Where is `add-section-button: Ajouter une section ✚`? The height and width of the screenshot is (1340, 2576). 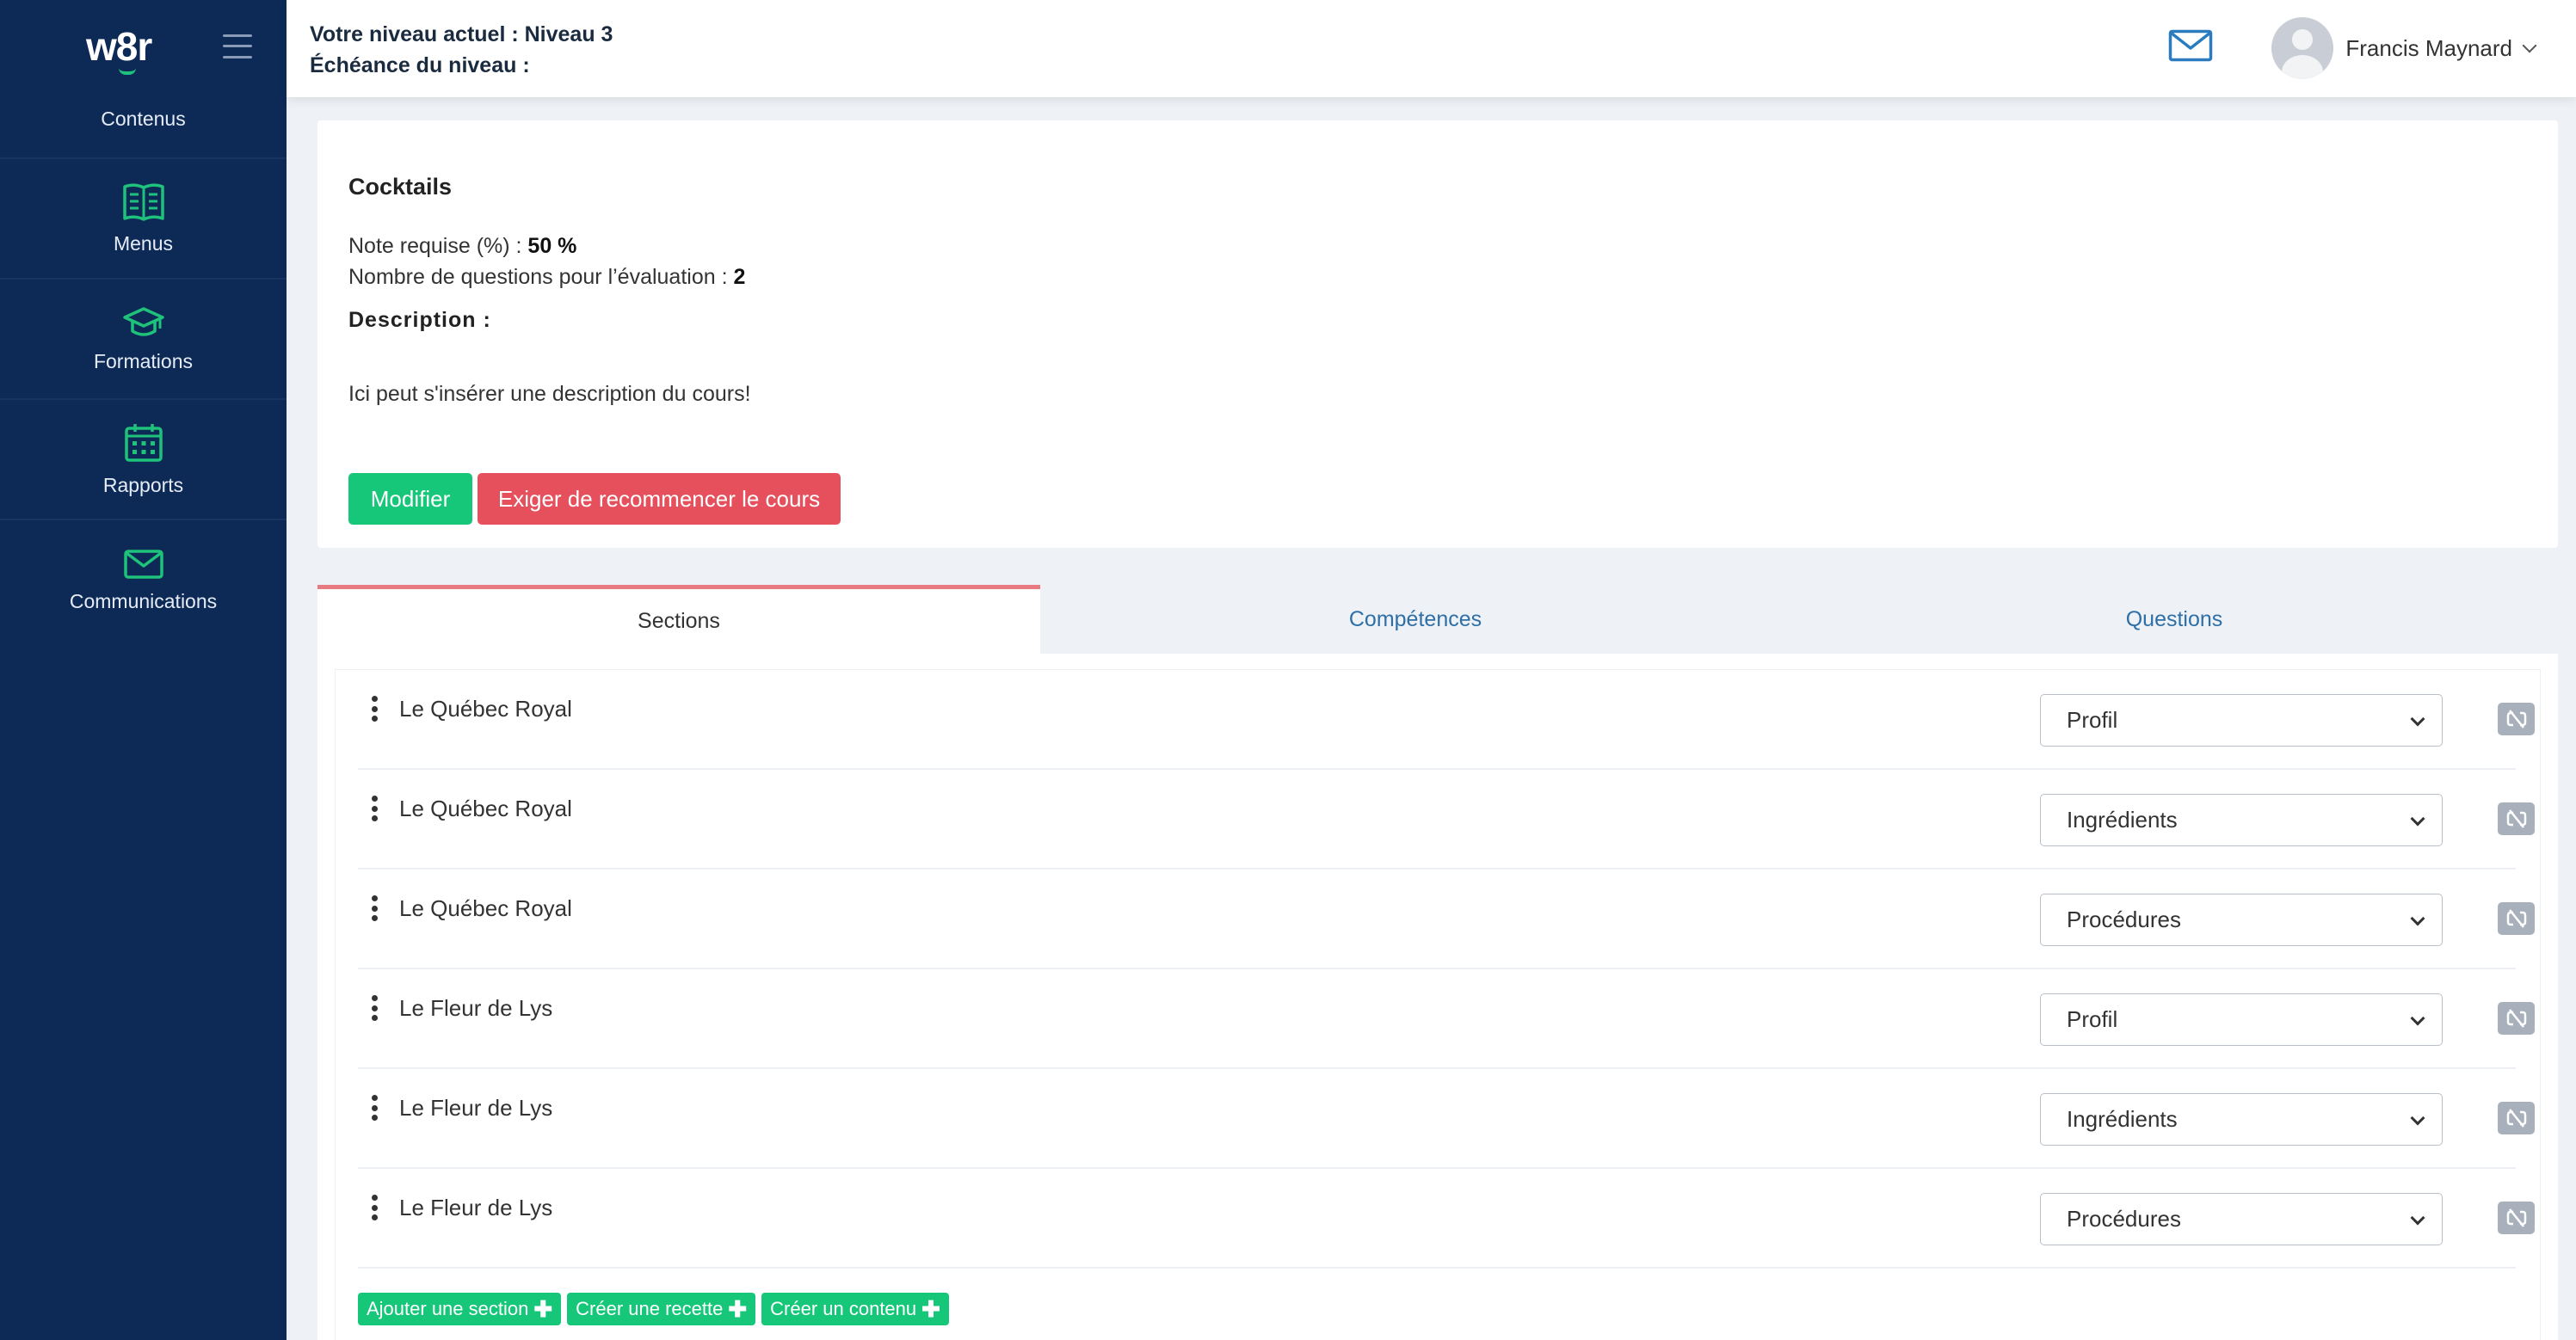 add-section-button: Ajouter une section ✚ is located at coordinates (460, 1309).